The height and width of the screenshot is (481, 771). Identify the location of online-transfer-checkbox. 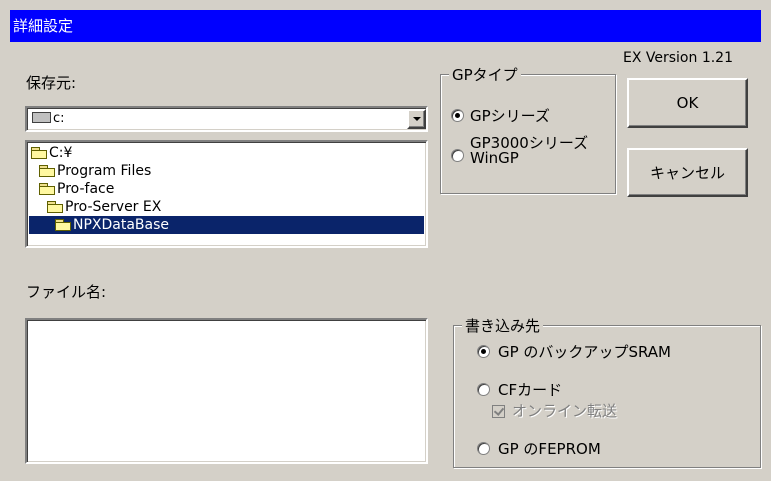
(498, 411).